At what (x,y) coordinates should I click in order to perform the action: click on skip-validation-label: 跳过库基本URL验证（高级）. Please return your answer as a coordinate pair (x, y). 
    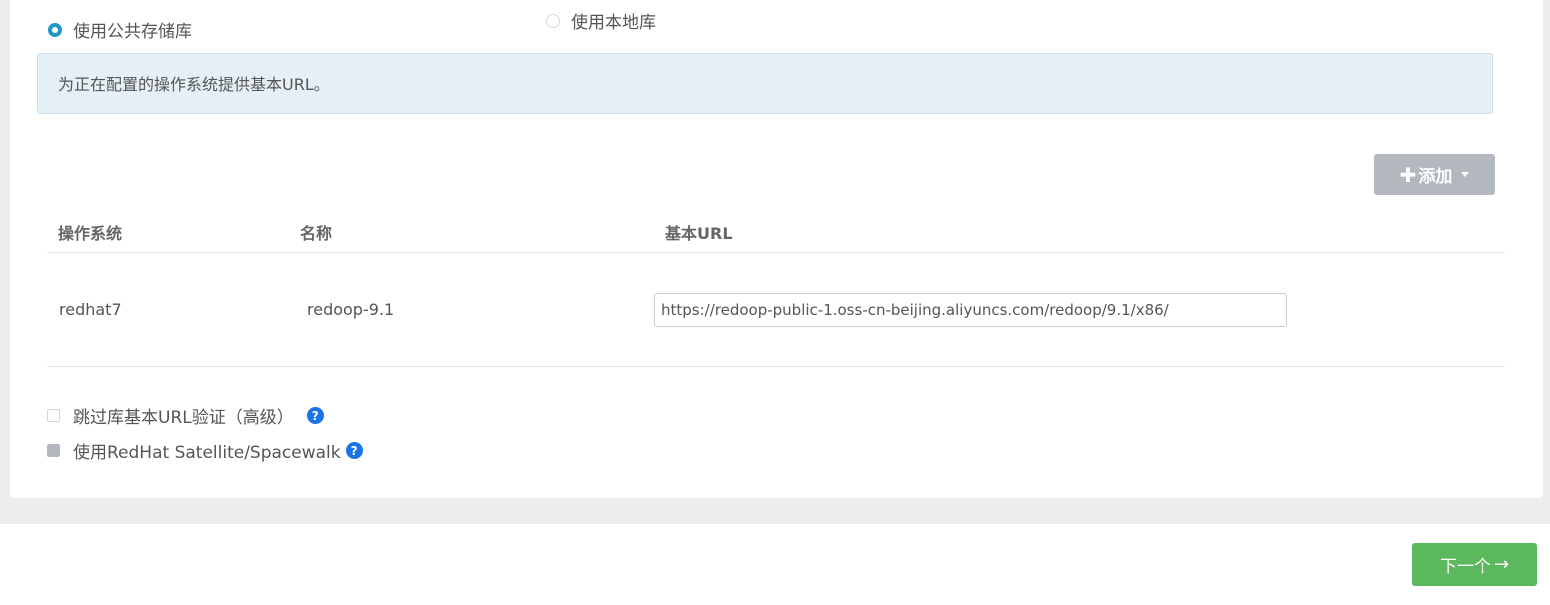
    Looking at the image, I should click on (183, 418).